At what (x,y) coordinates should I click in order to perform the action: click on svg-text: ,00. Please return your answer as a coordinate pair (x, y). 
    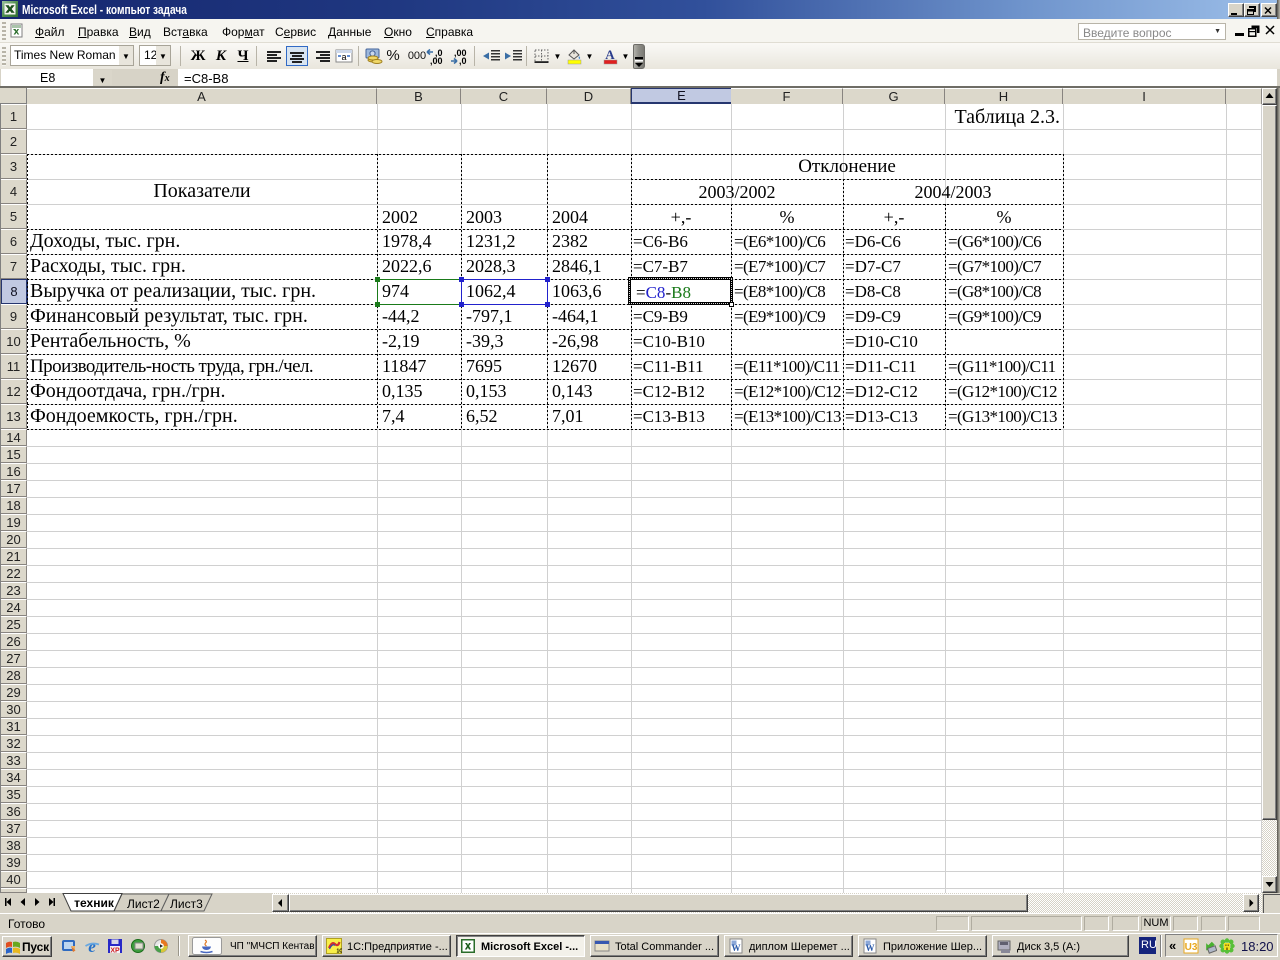
    Looking at the image, I should click on (436, 61).